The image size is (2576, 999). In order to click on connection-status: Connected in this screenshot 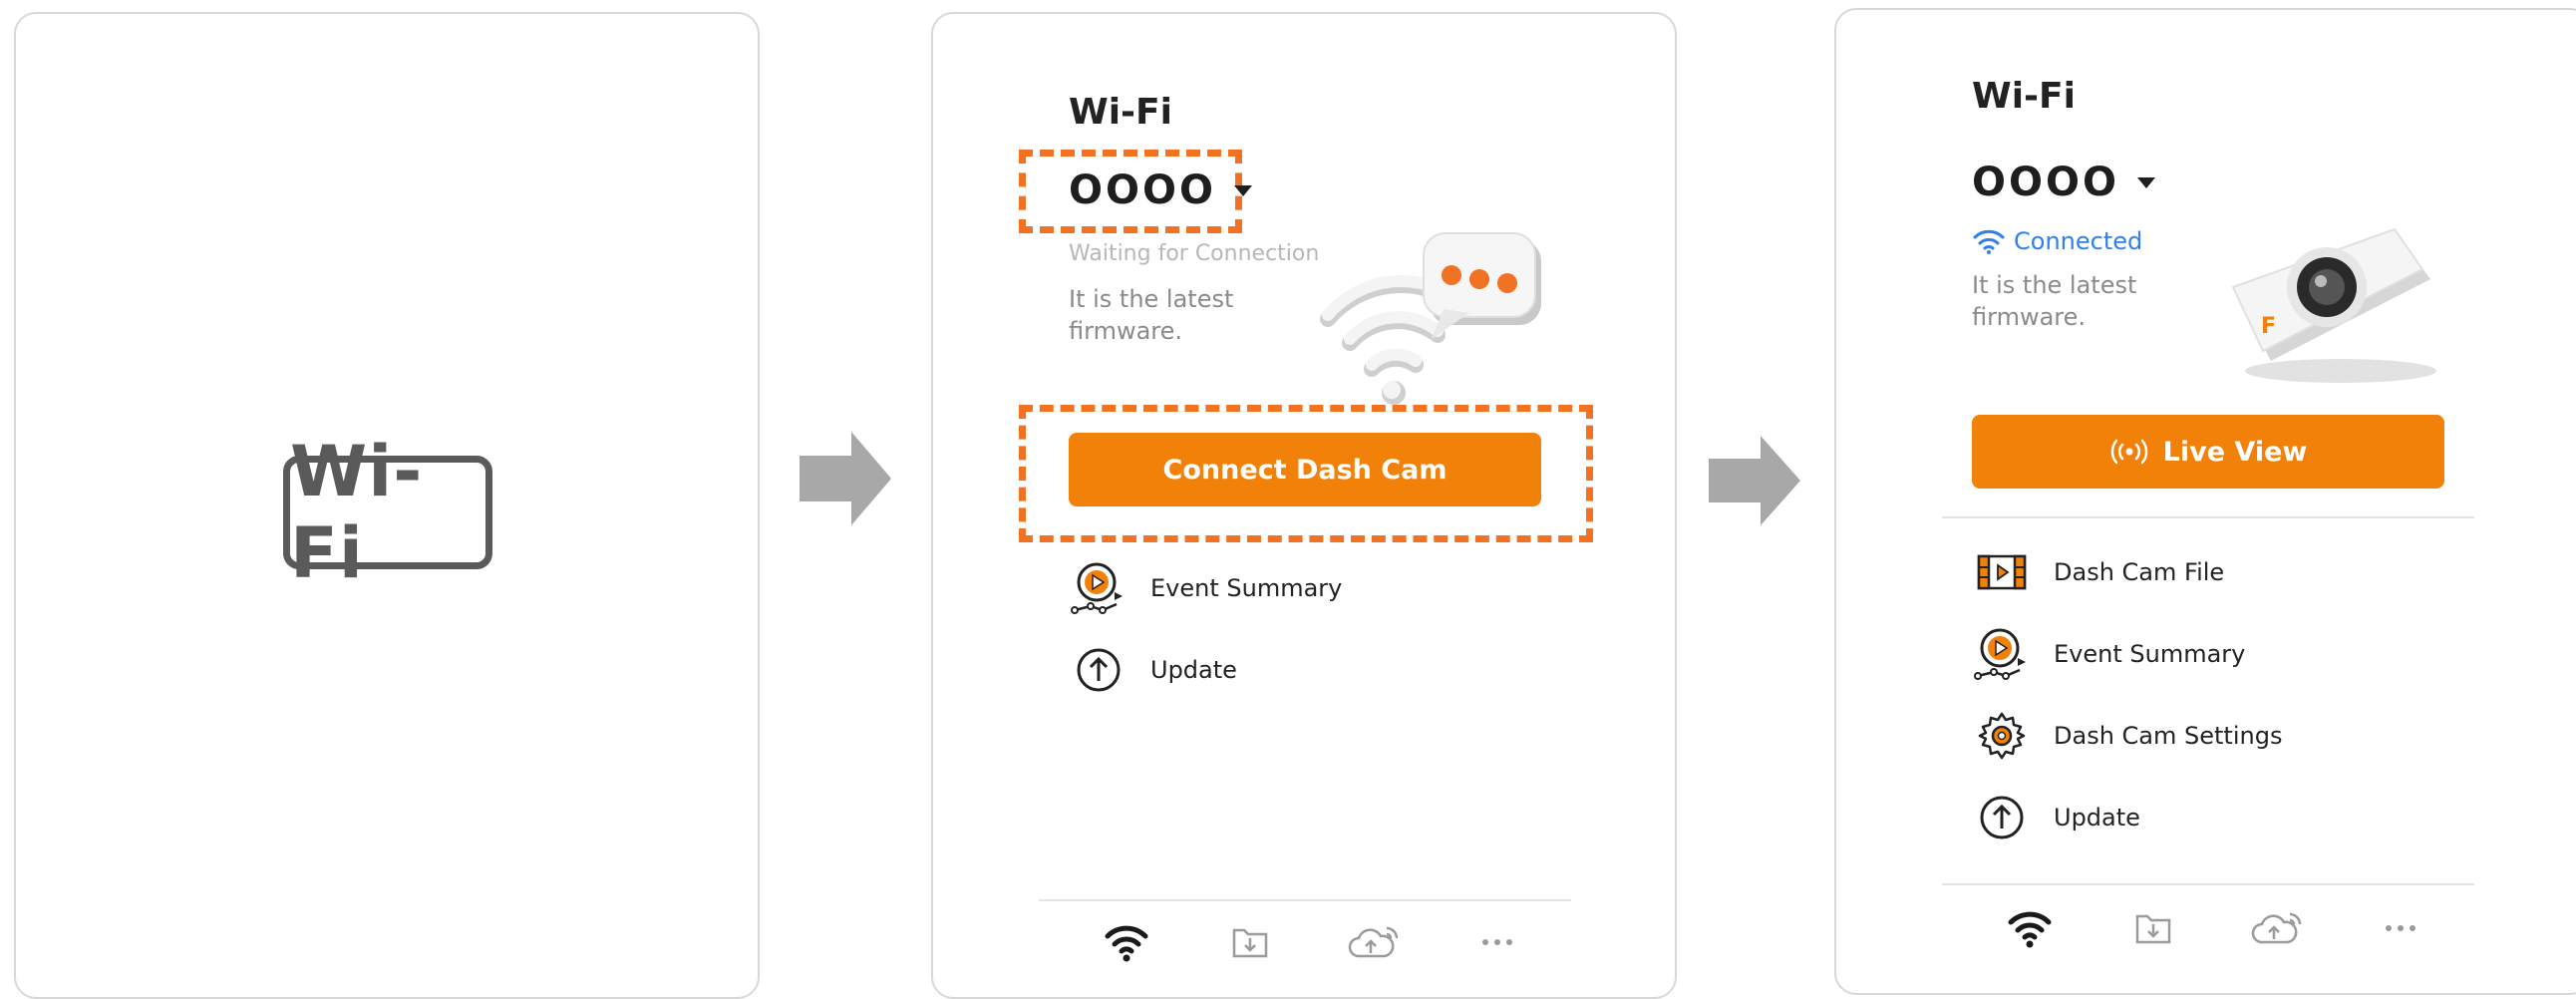, I will do `click(2057, 241)`.